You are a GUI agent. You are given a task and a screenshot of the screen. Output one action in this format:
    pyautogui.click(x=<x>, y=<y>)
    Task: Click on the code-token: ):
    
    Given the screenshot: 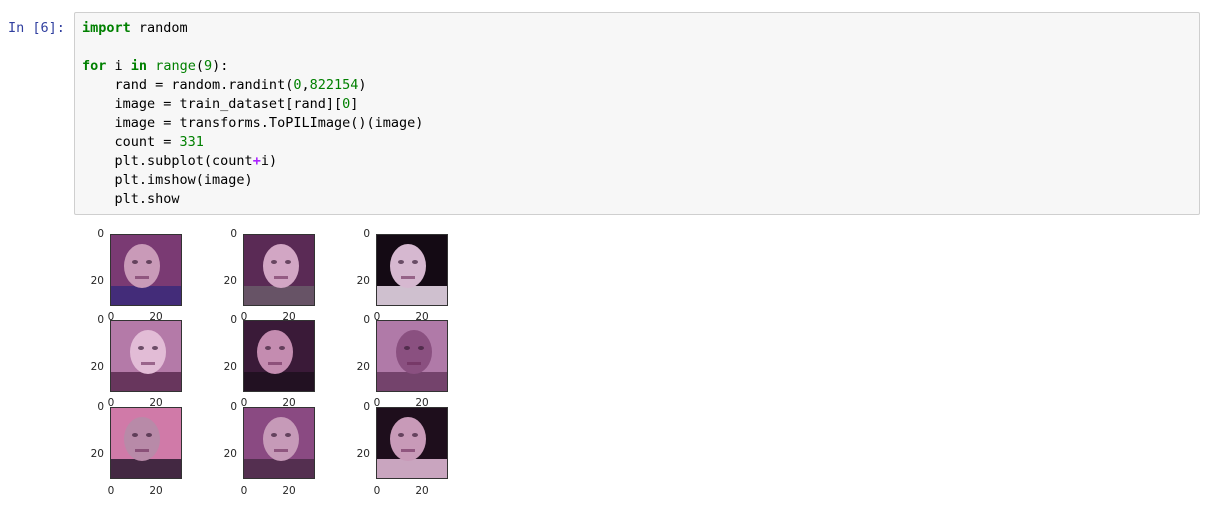 What is the action you would take?
    pyautogui.click(x=220, y=66)
    